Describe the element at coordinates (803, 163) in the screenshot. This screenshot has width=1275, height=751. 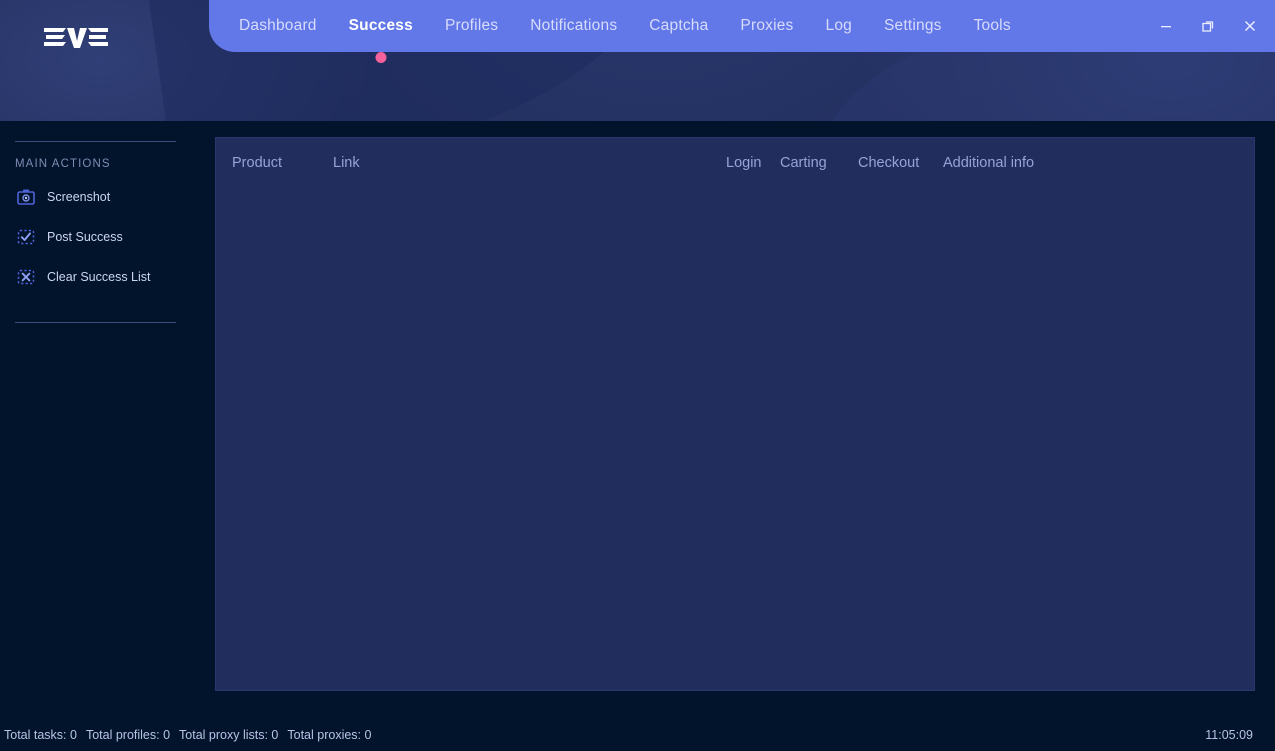
I see `column-header-carting: Carting` at that location.